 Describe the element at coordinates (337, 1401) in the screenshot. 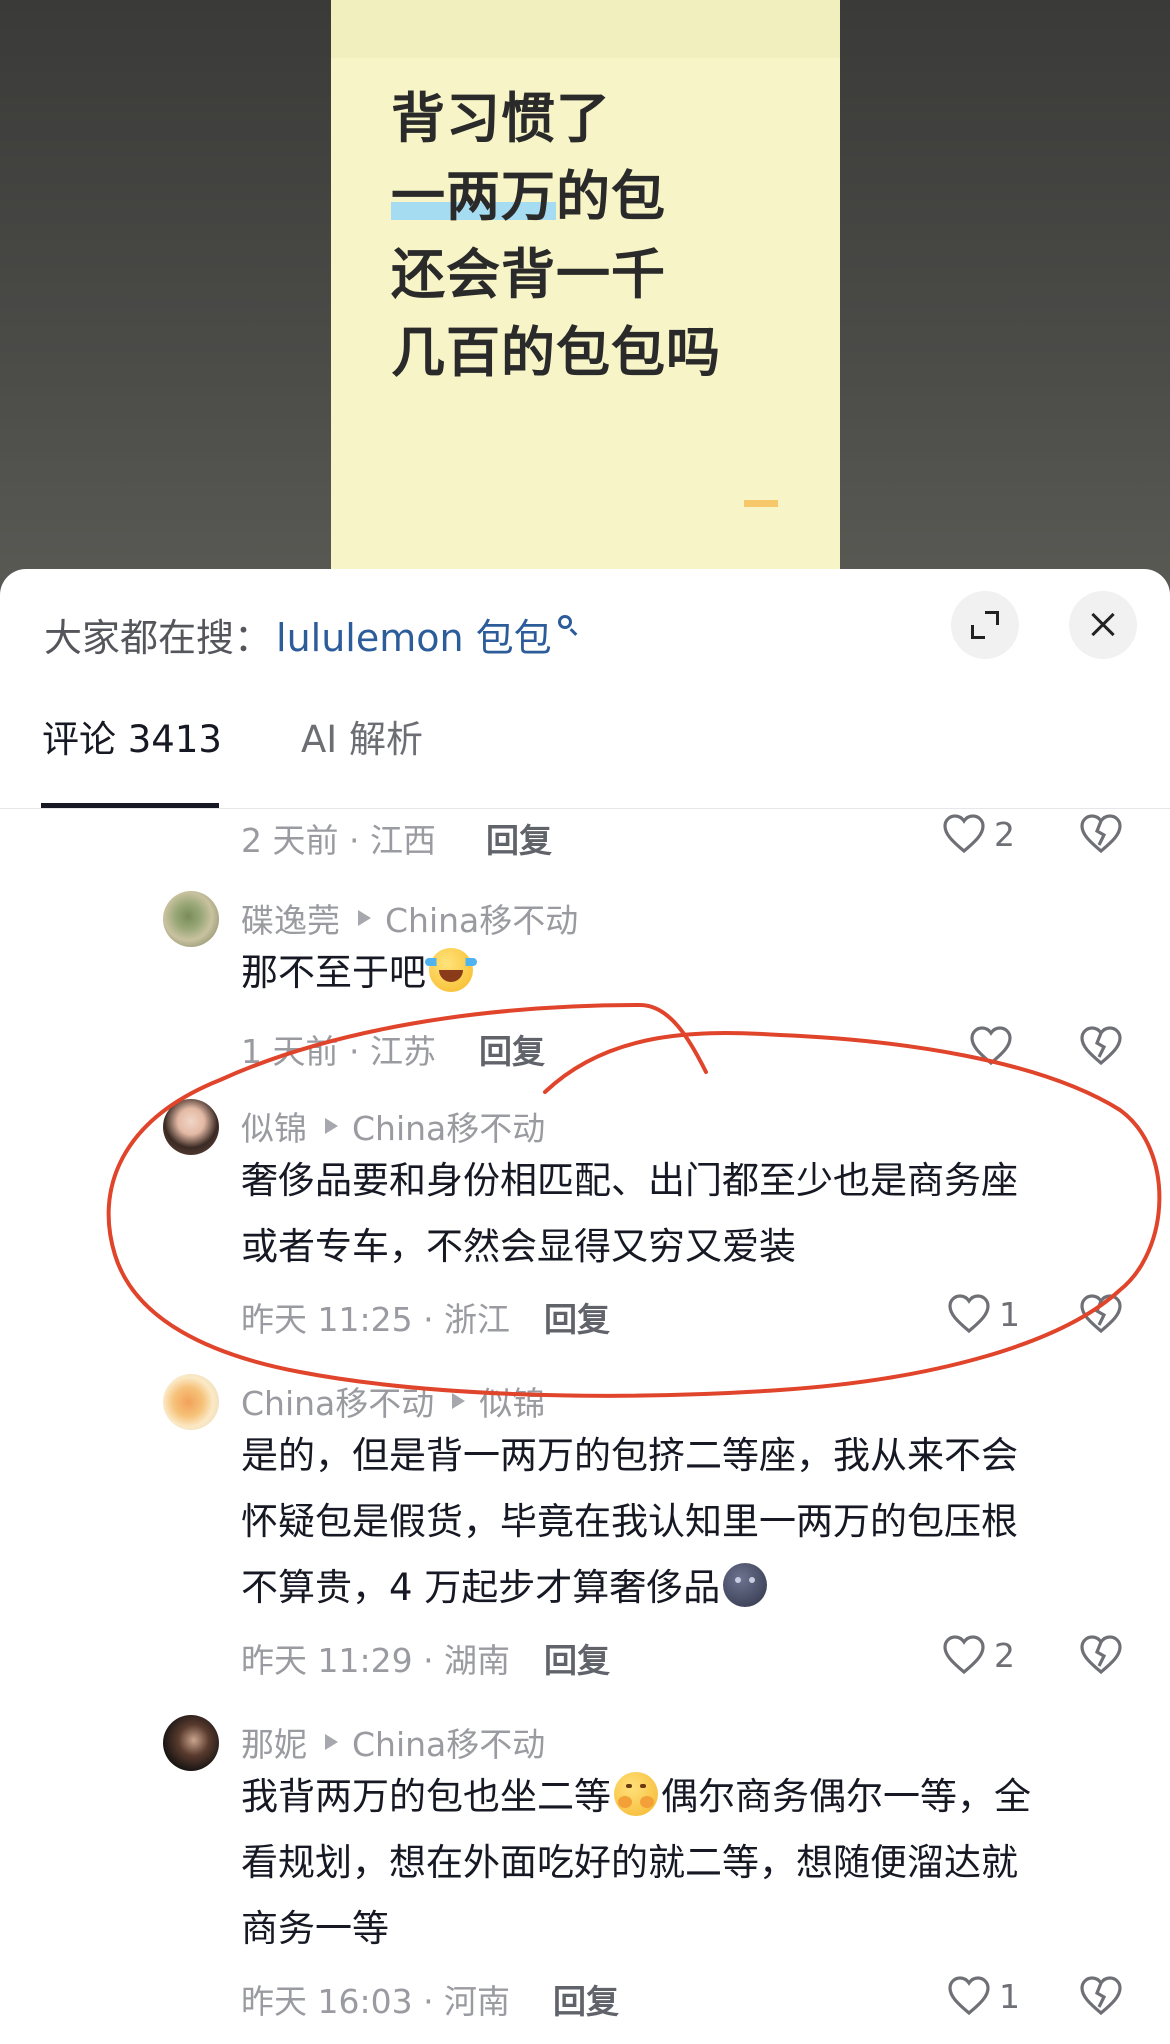

I see `comment-username: China移不动` at that location.